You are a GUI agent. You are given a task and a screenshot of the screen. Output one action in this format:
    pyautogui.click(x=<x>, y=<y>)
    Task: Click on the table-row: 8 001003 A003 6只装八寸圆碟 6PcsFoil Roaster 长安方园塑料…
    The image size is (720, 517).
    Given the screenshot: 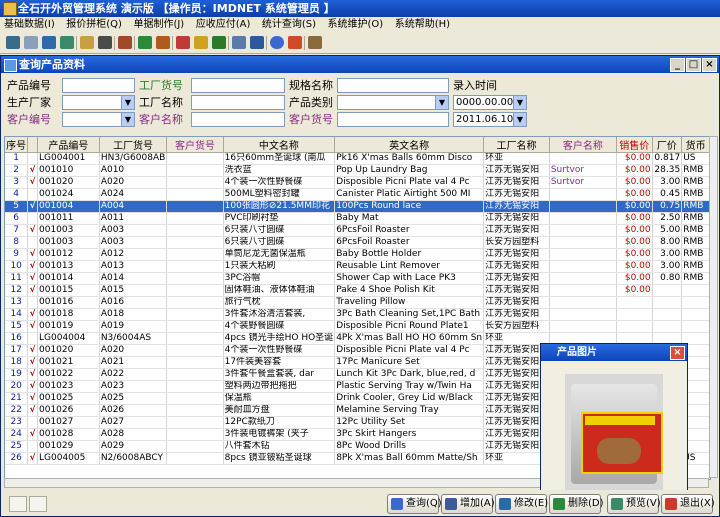 What is the action you would take?
    pyautogui.click(x=357, y=242)
    